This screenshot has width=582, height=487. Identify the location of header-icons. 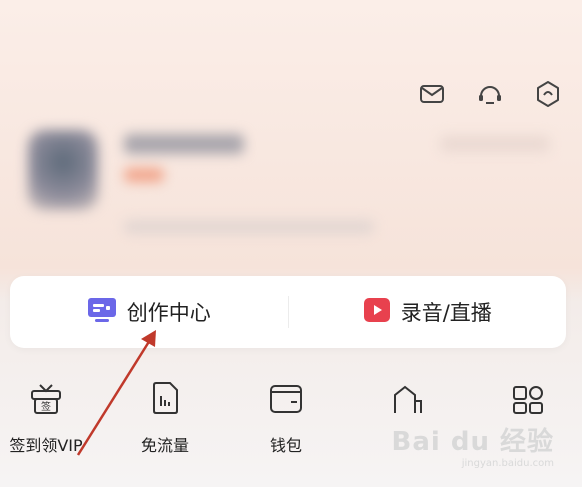
(490, 94).